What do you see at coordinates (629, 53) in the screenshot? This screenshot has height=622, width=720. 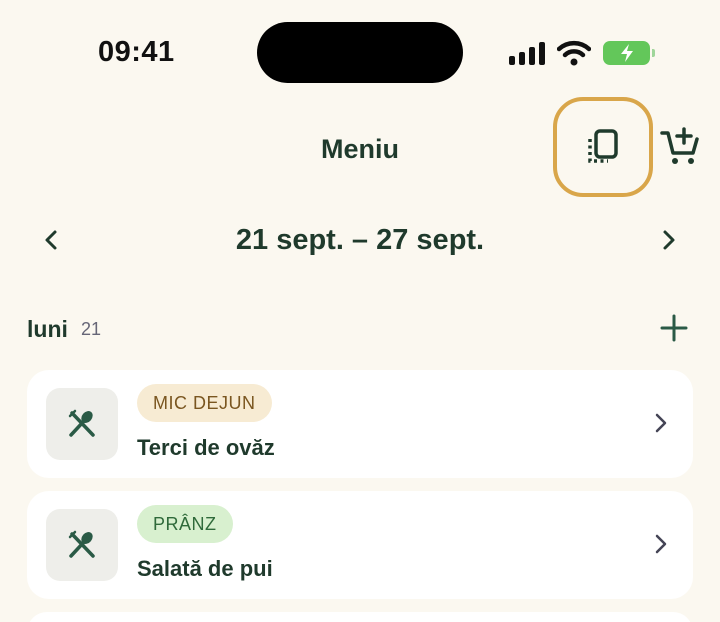 I see `battery-charging-icon` at bounding box center [629, 53].